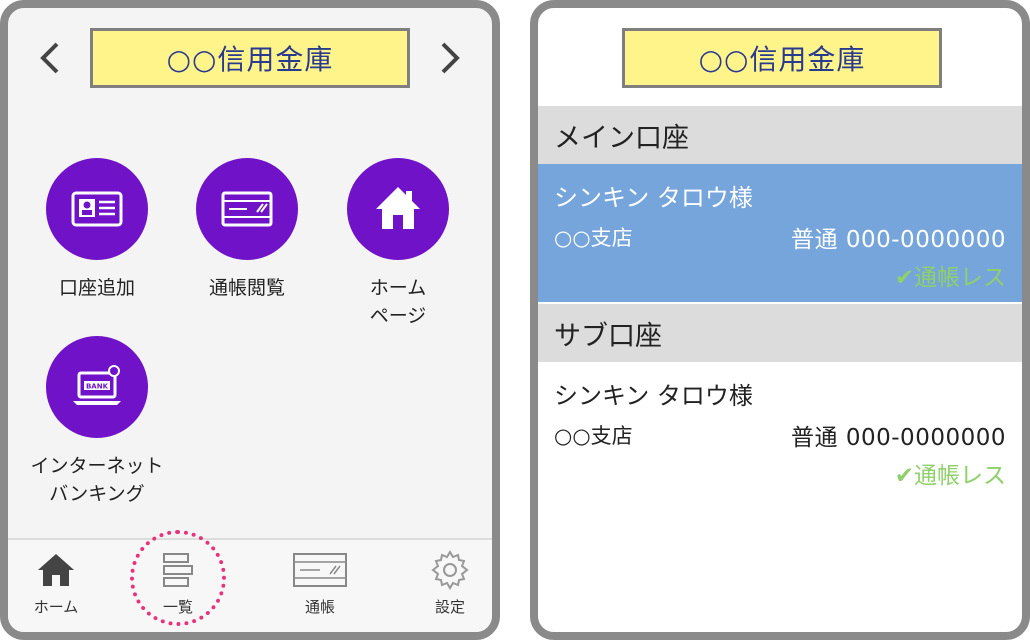  I want to click on svg-text: BANK, so click(97, 387).